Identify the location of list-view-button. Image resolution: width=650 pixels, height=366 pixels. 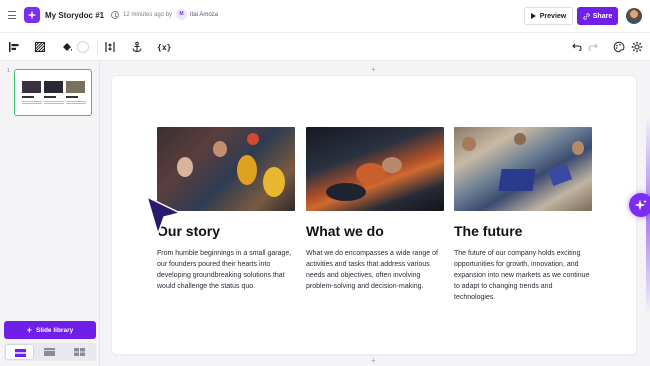
(49, 352).